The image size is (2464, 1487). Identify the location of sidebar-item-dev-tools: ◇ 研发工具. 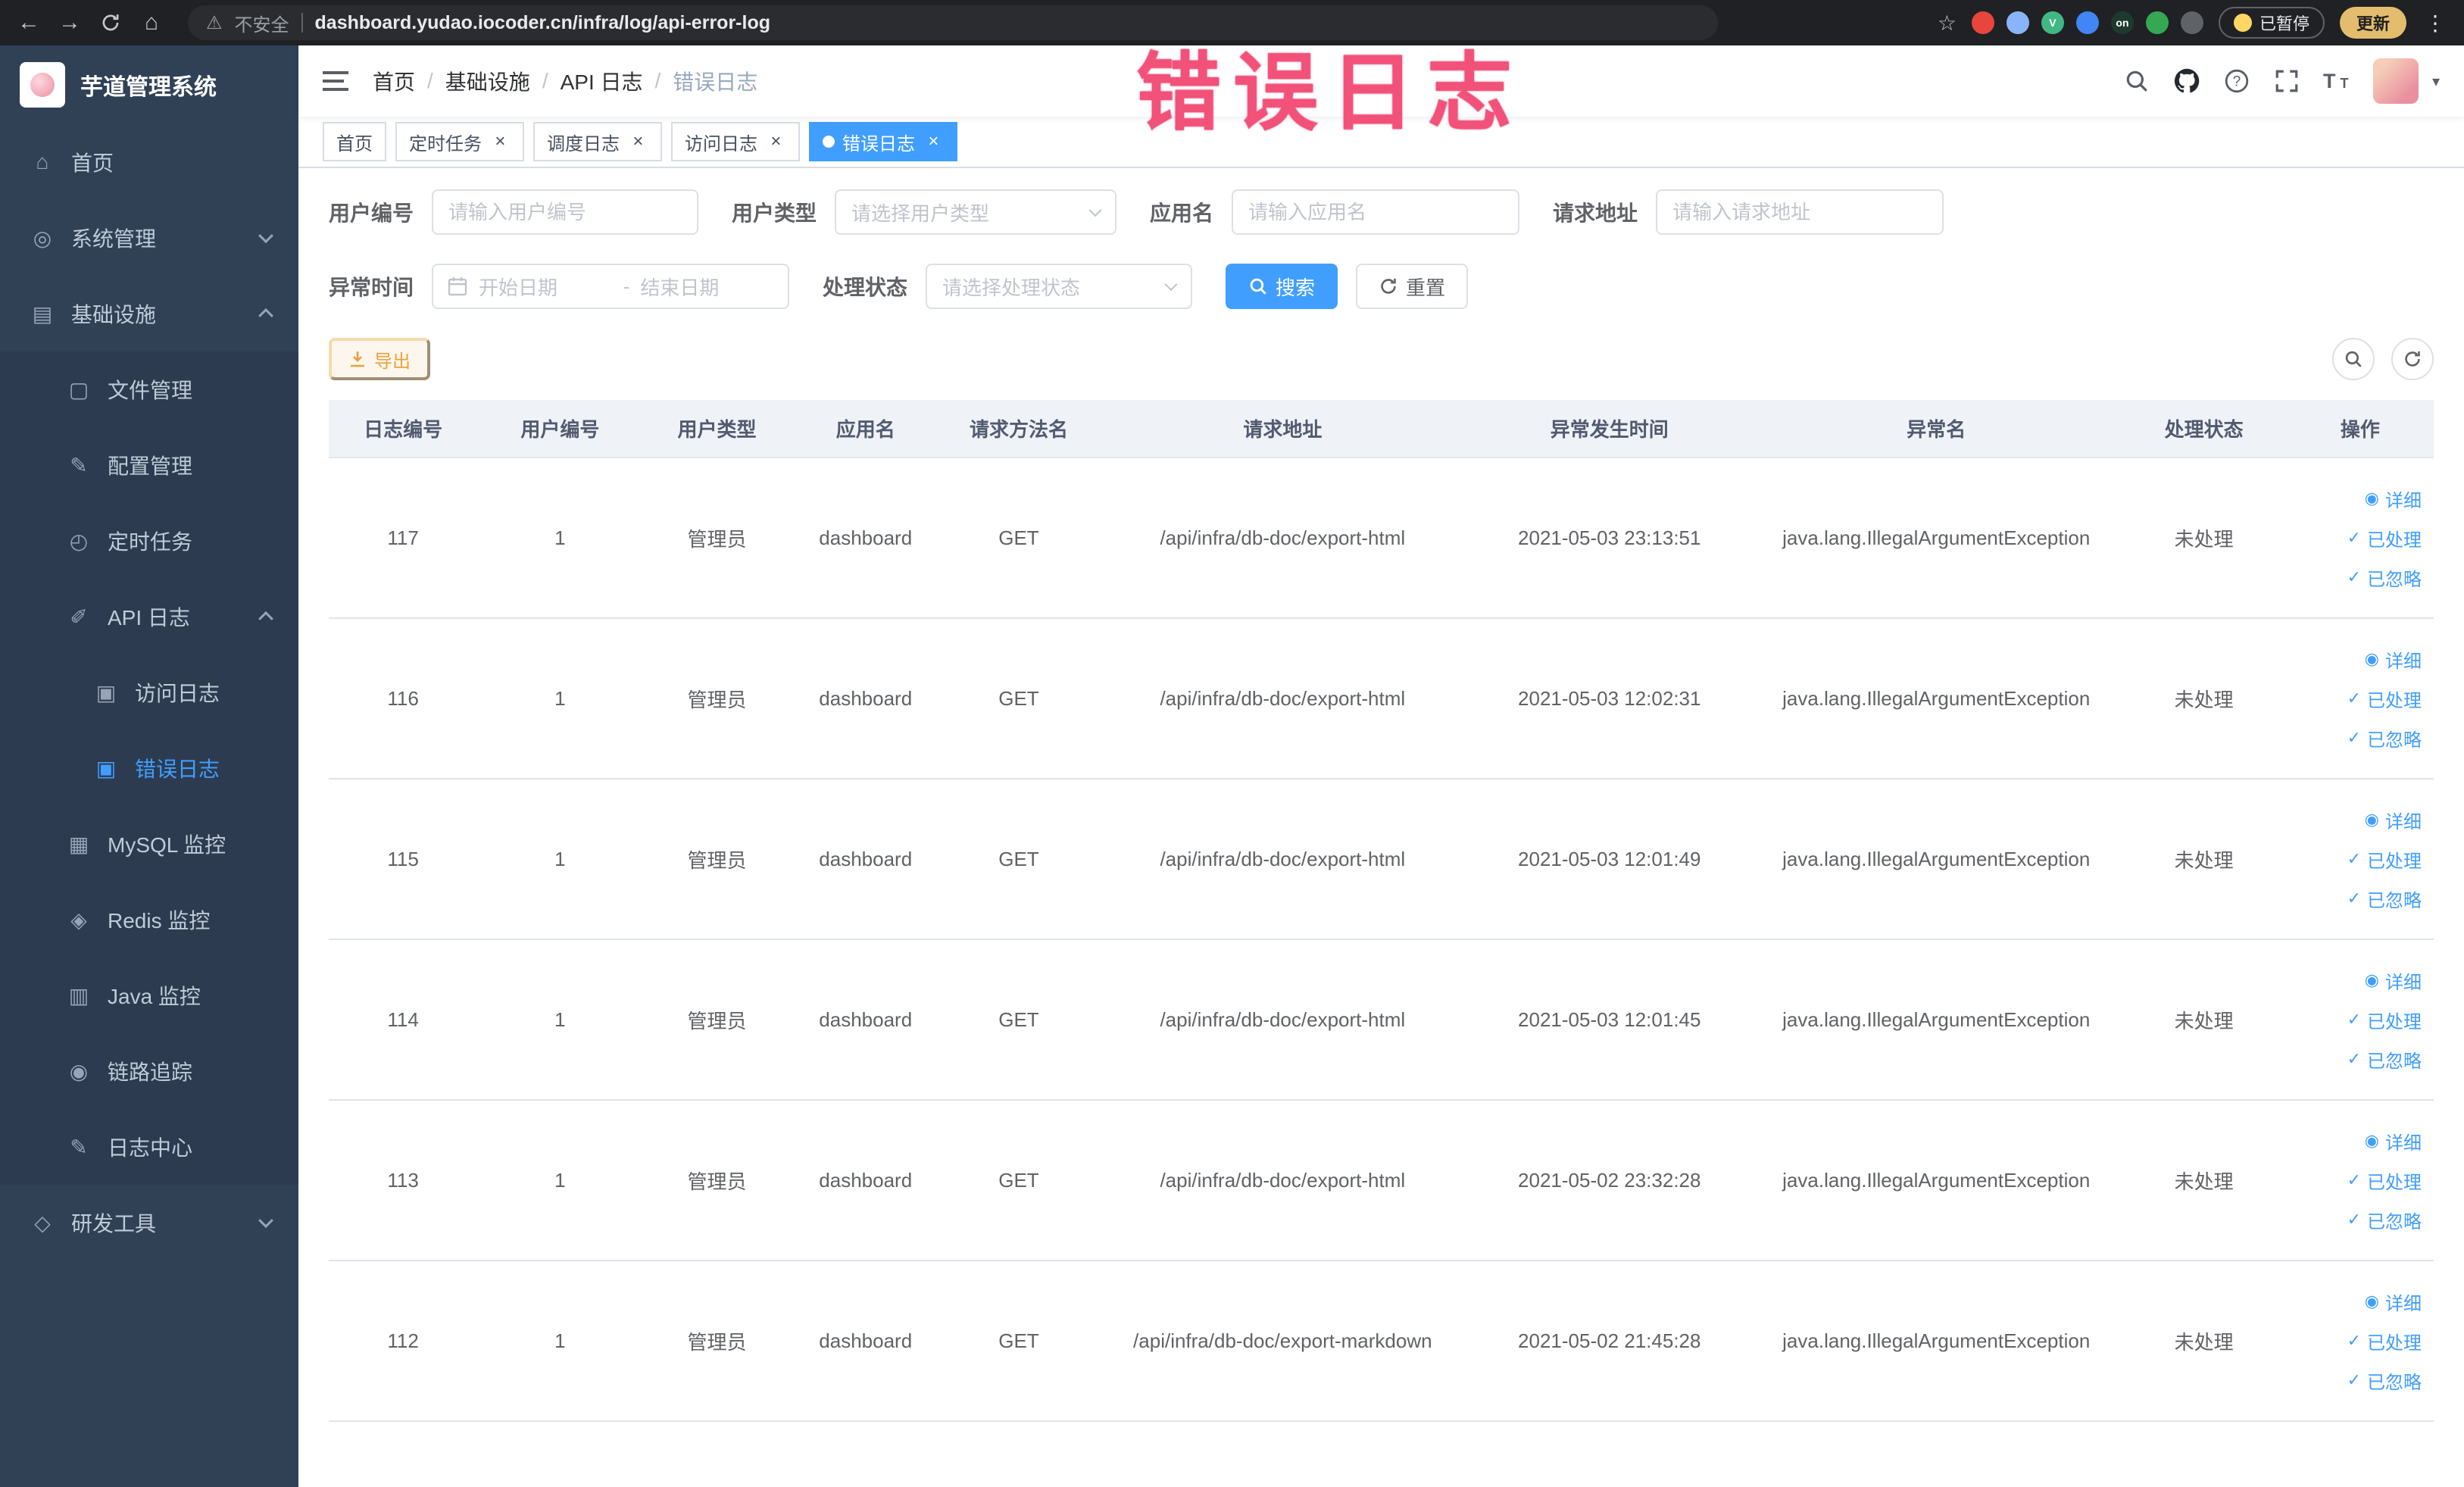
(149, 1223).